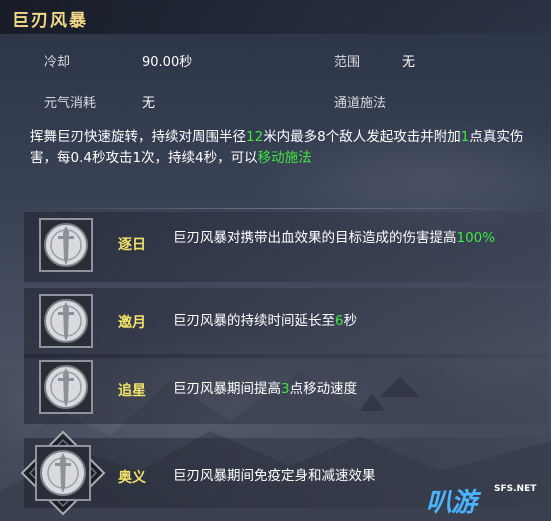  What do you see at coordinates (485, 499) in the screenshot?
I see `site-watermark-logo: 叭游 SFS.NET` at bounding box center [485, 499].